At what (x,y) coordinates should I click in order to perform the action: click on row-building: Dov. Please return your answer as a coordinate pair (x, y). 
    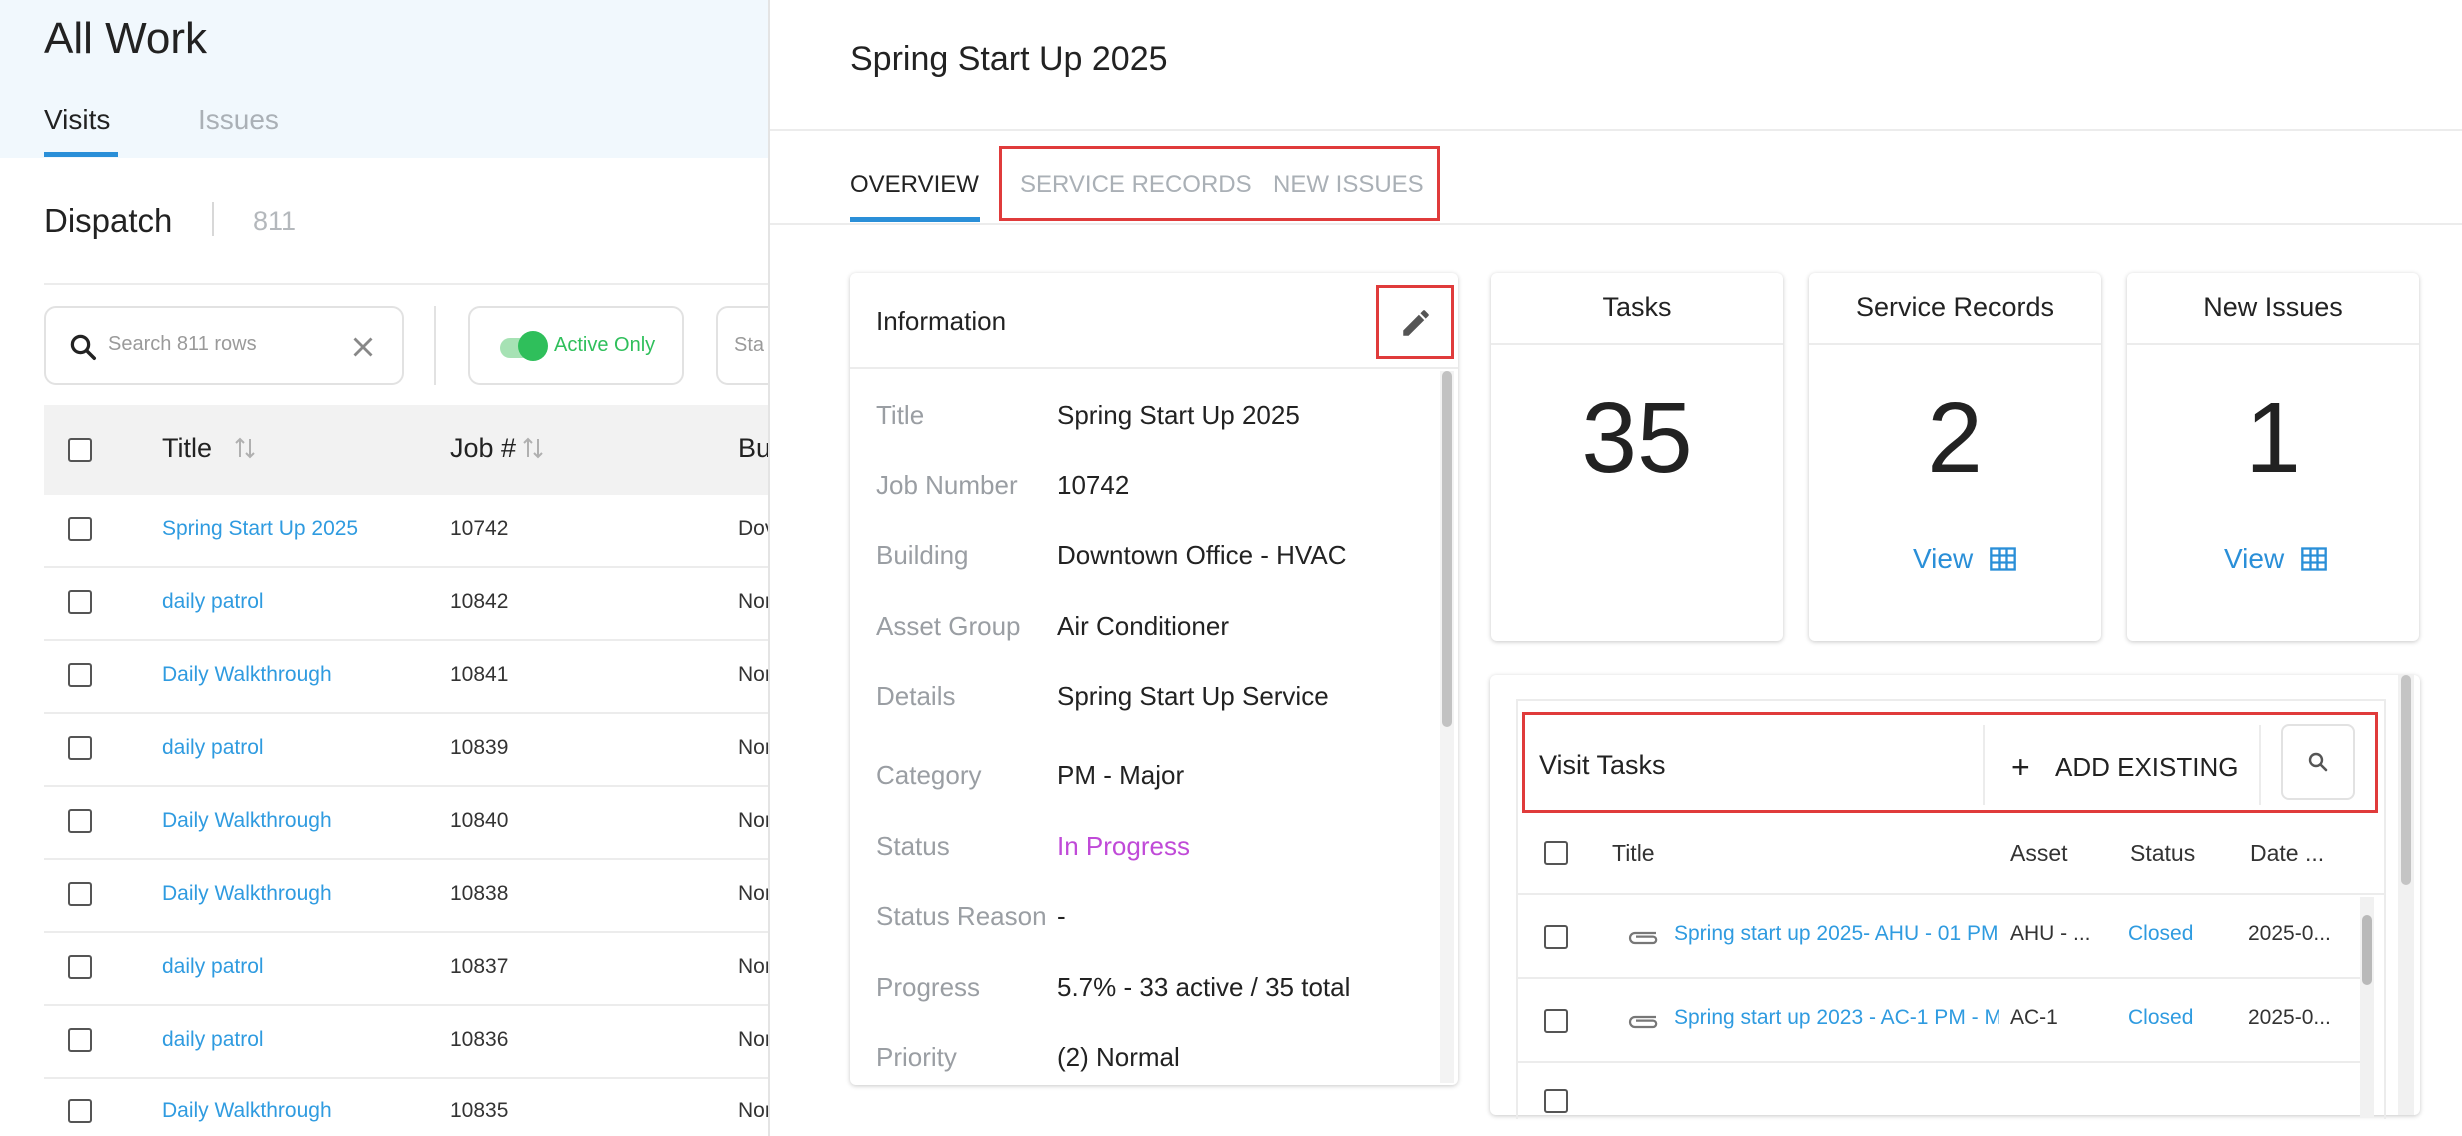
    Looking at the image, I should click on (753, 528).